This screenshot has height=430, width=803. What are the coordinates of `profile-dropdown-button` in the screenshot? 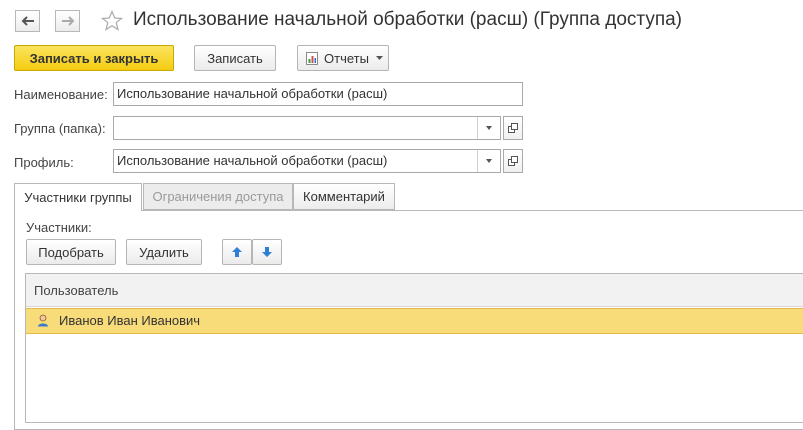 It's located at (488, 161).